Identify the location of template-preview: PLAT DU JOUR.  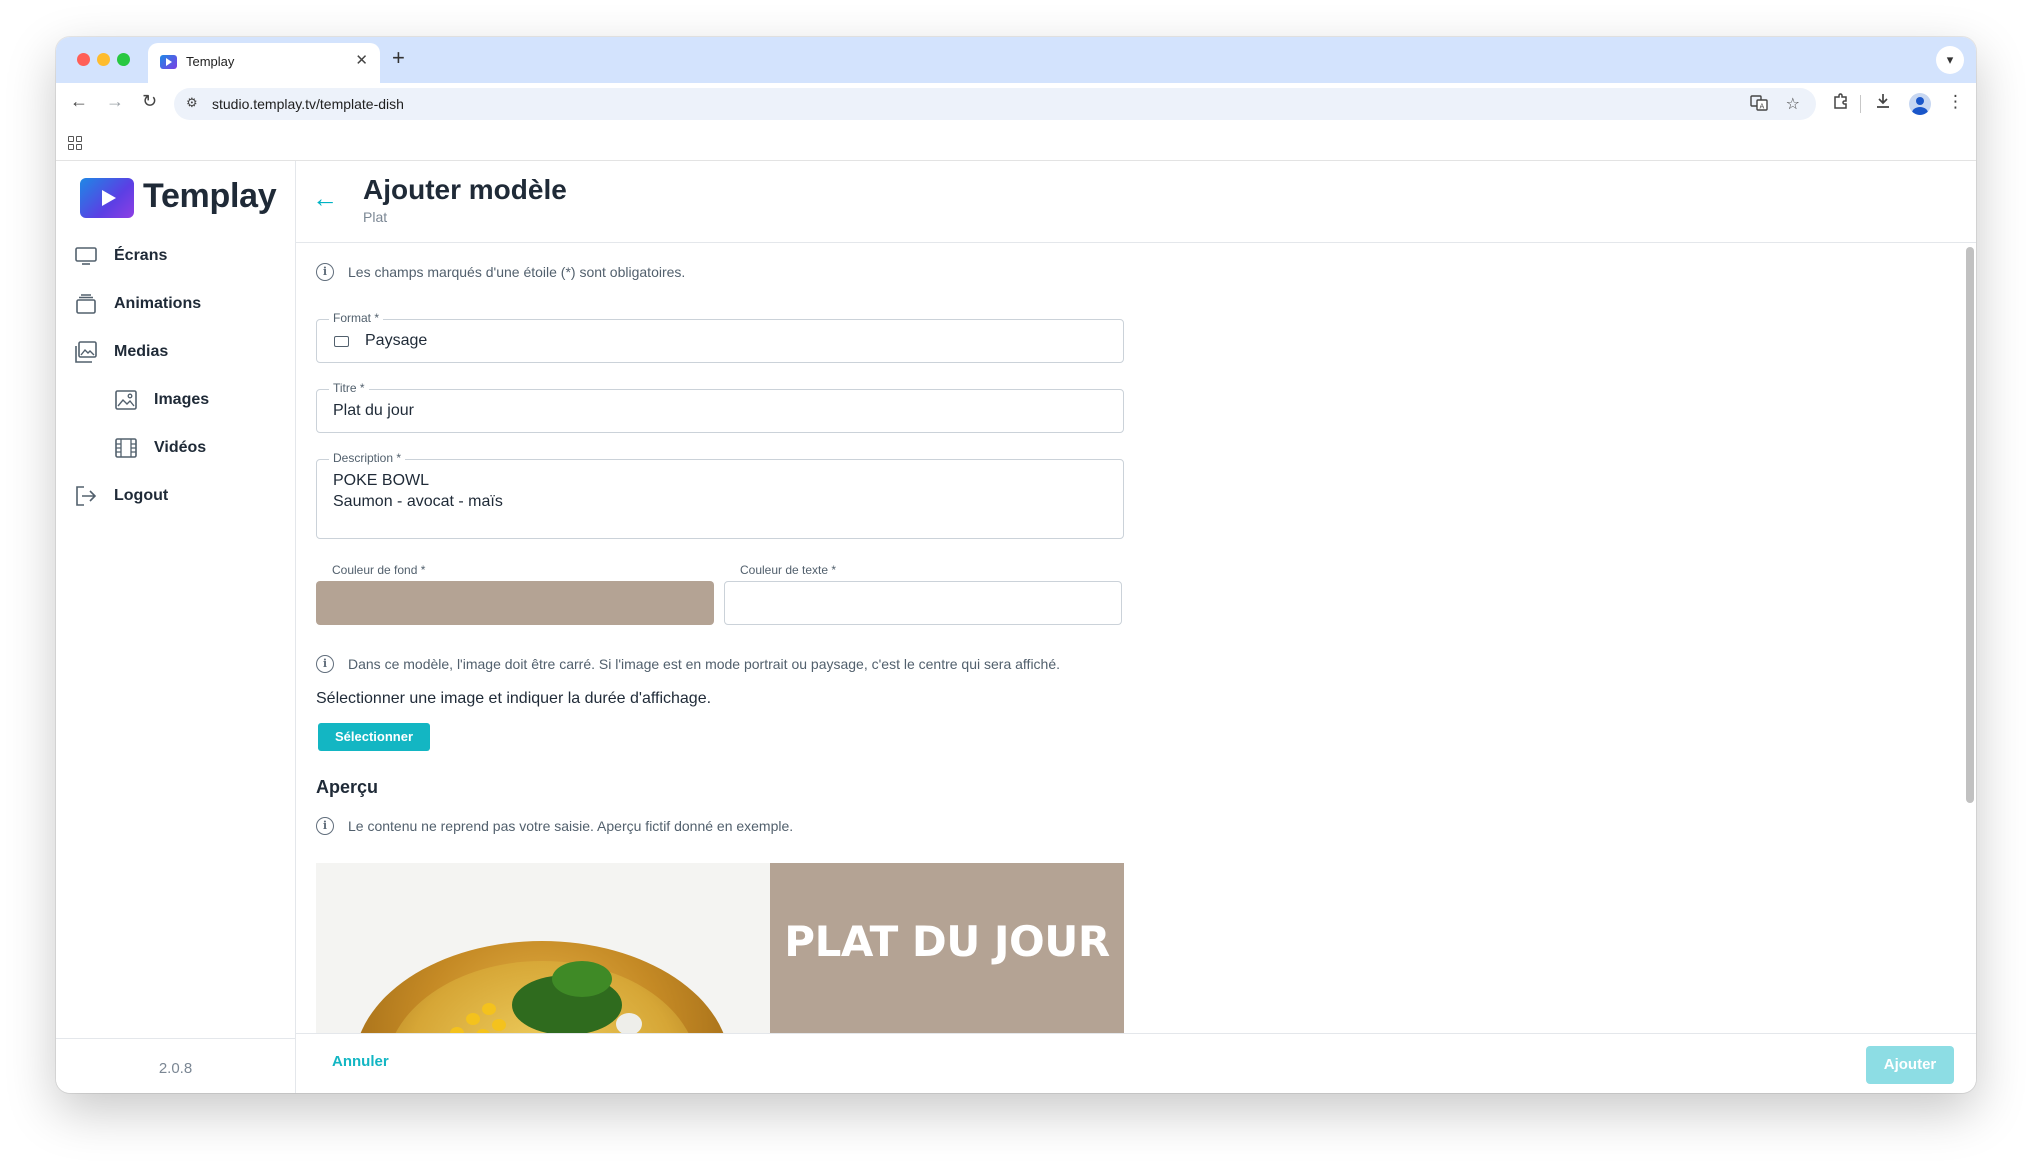
(720, 948).